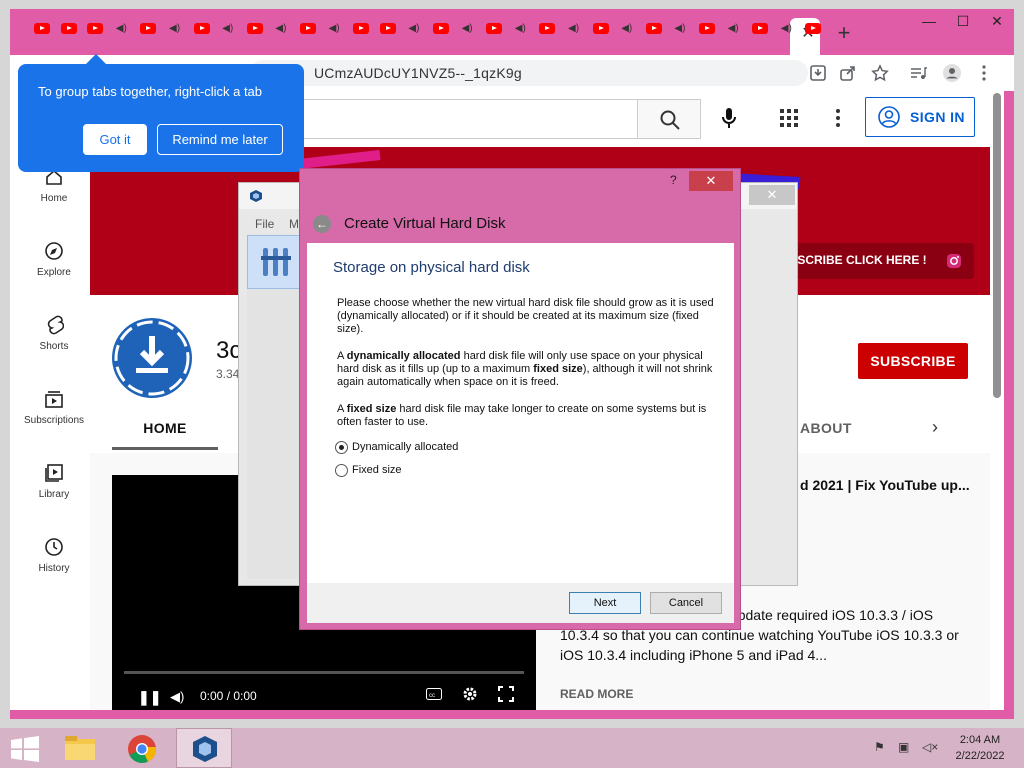  What do you see at coordinates (952, 73) in the screenshot?
I see `profile-icon` at bounding box center [952, 73].